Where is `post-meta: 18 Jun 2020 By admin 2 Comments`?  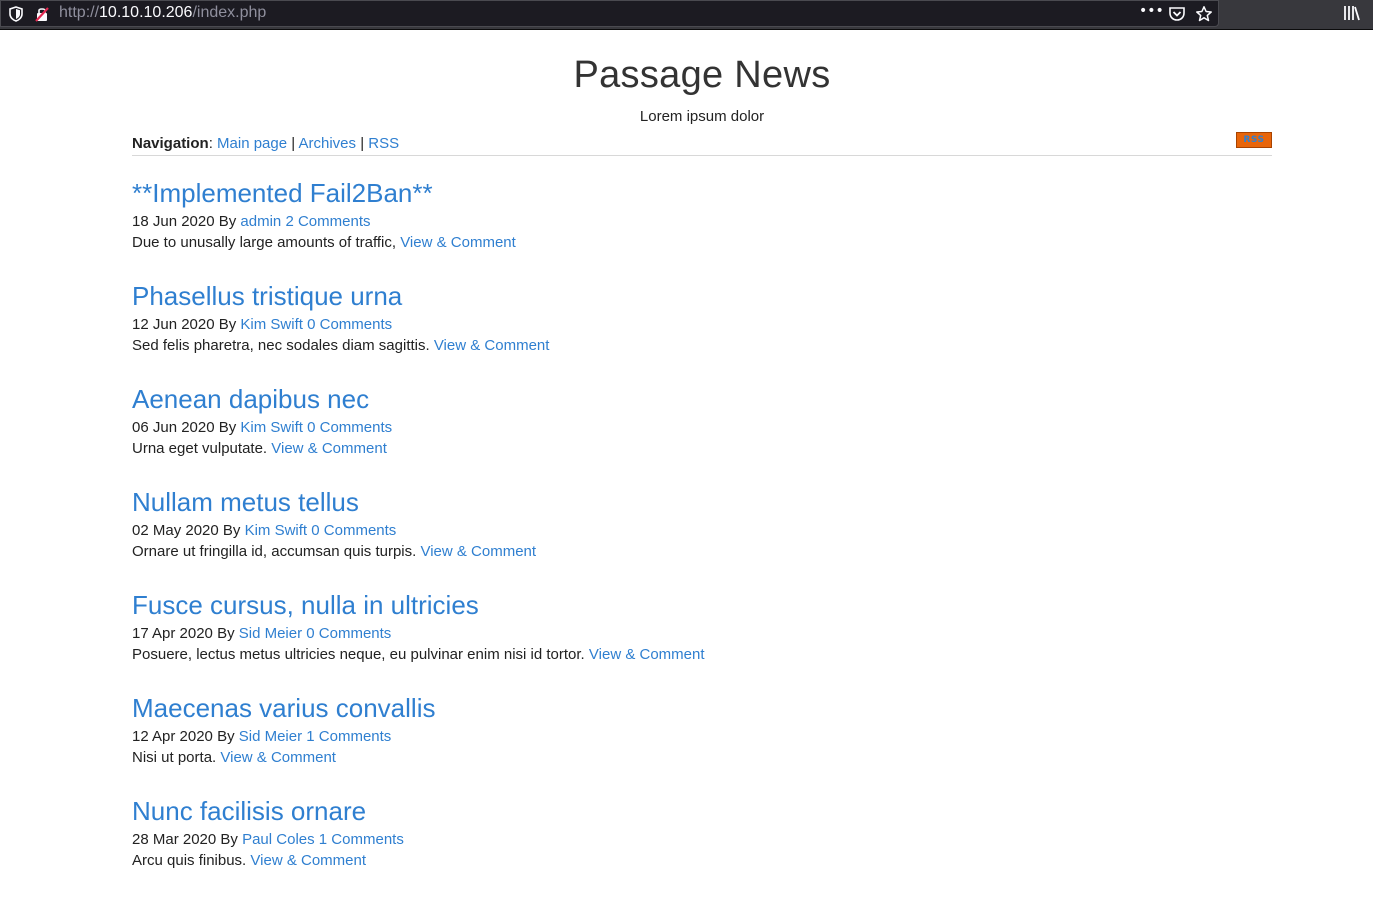 post-meta: 18 Jun 2020 By admin 2 Comments is located at coordinates (702, 221).